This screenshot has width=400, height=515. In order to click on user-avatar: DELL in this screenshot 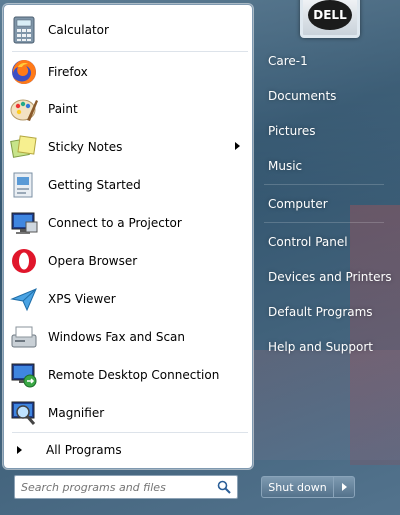, I will do `click(330, 19)`.